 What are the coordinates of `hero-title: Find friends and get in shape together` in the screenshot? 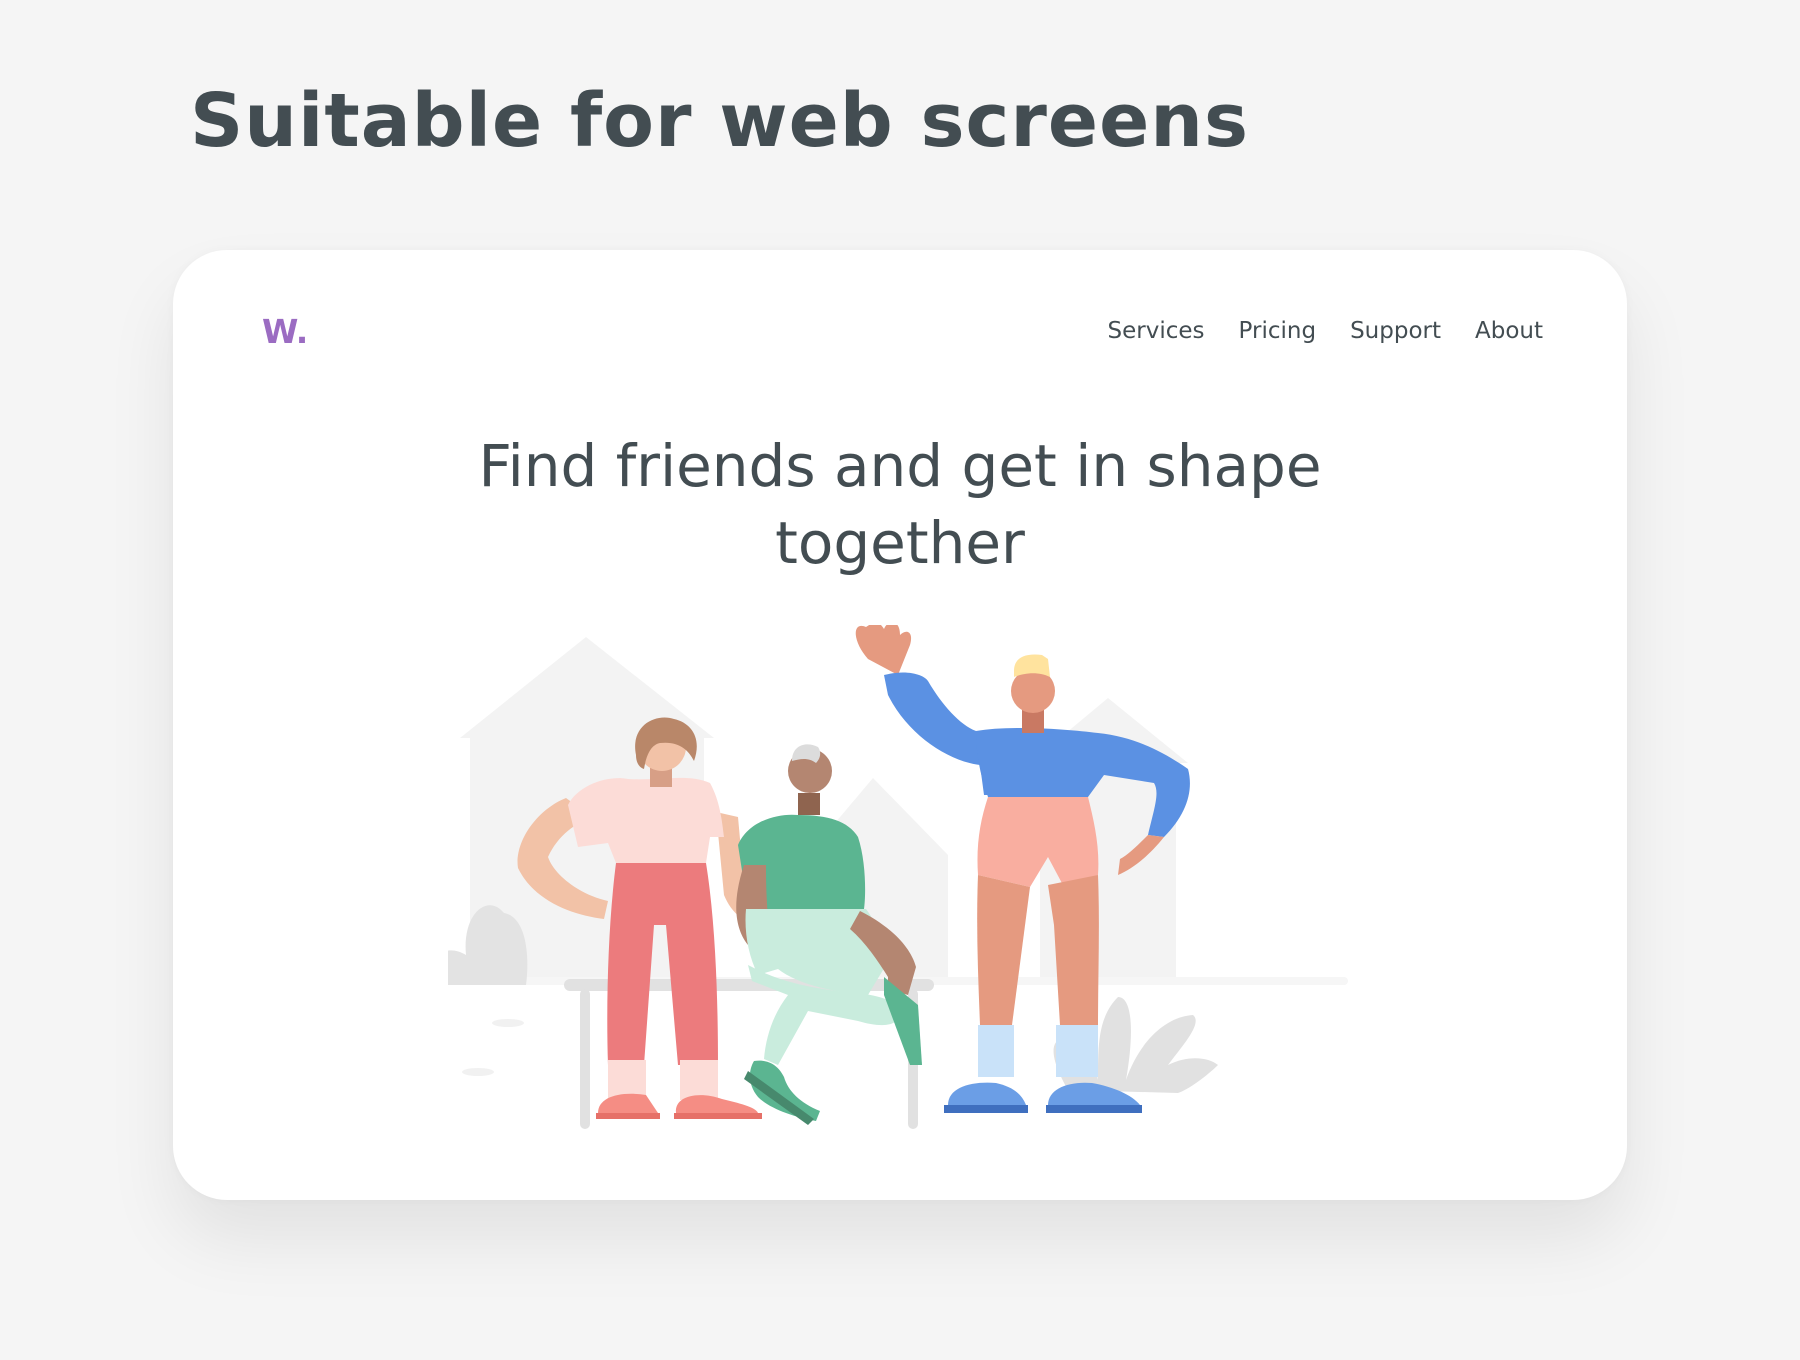 It's located at (900, 505).